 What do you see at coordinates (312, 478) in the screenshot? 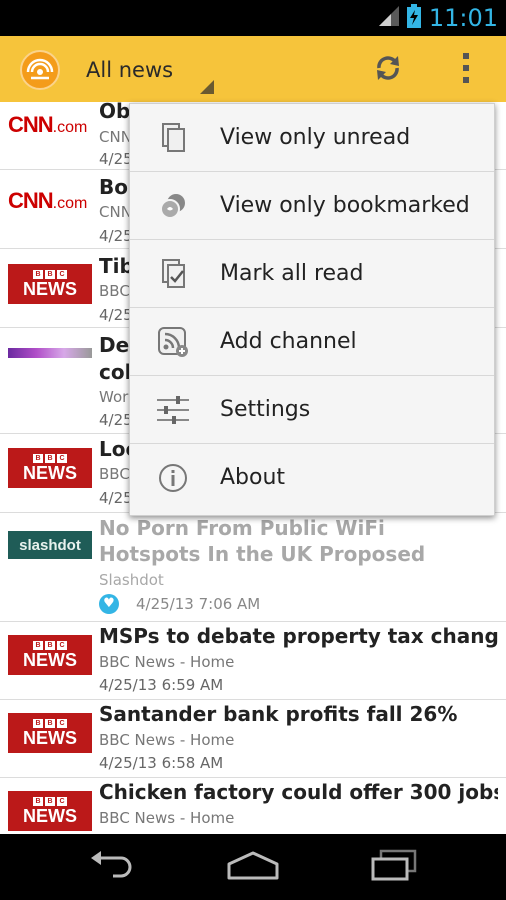
I see `menu-item-about: About` at bounding box center [312, 478].